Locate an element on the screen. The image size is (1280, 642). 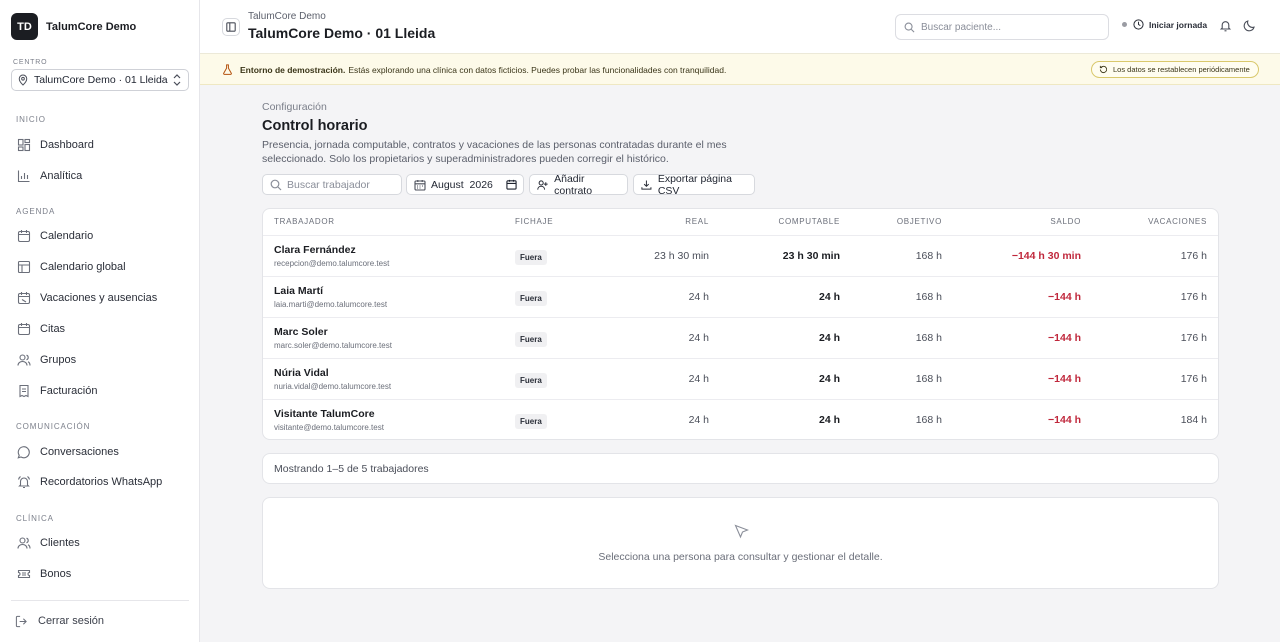
moon-icon is located at coordinates (1249, 25).